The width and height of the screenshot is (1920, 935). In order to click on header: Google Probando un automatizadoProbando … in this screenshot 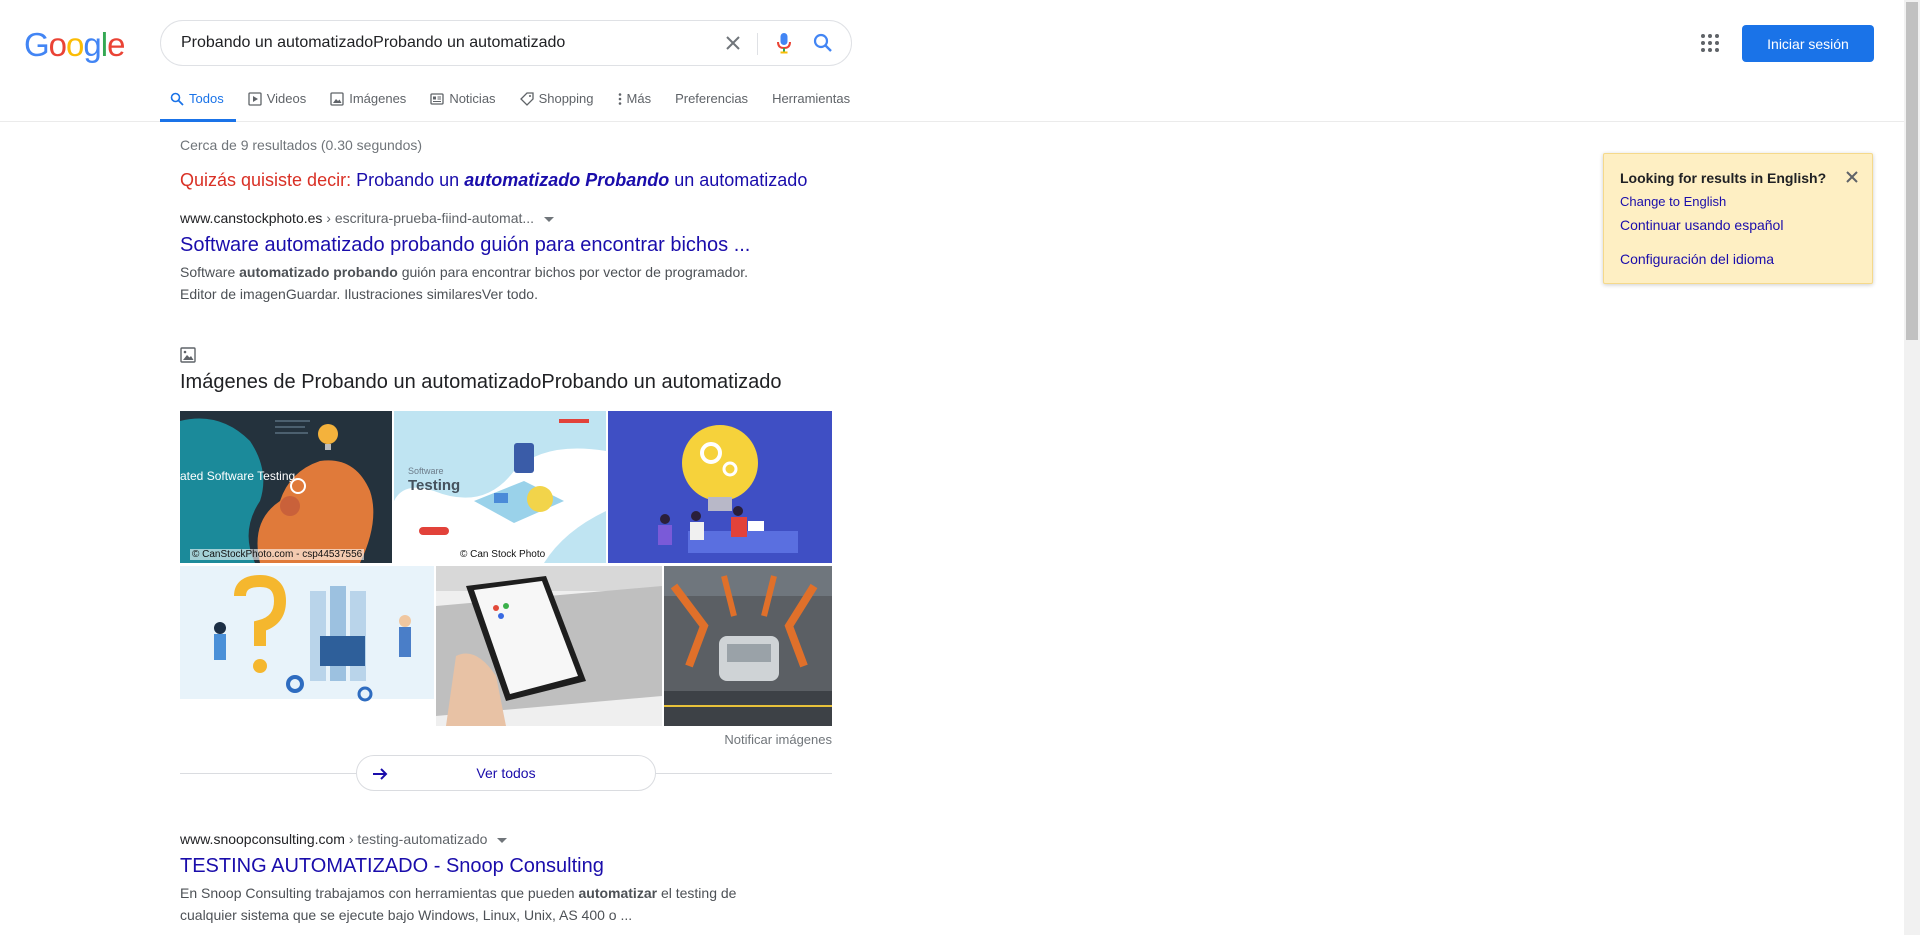, I will do `click(952, 61)`.